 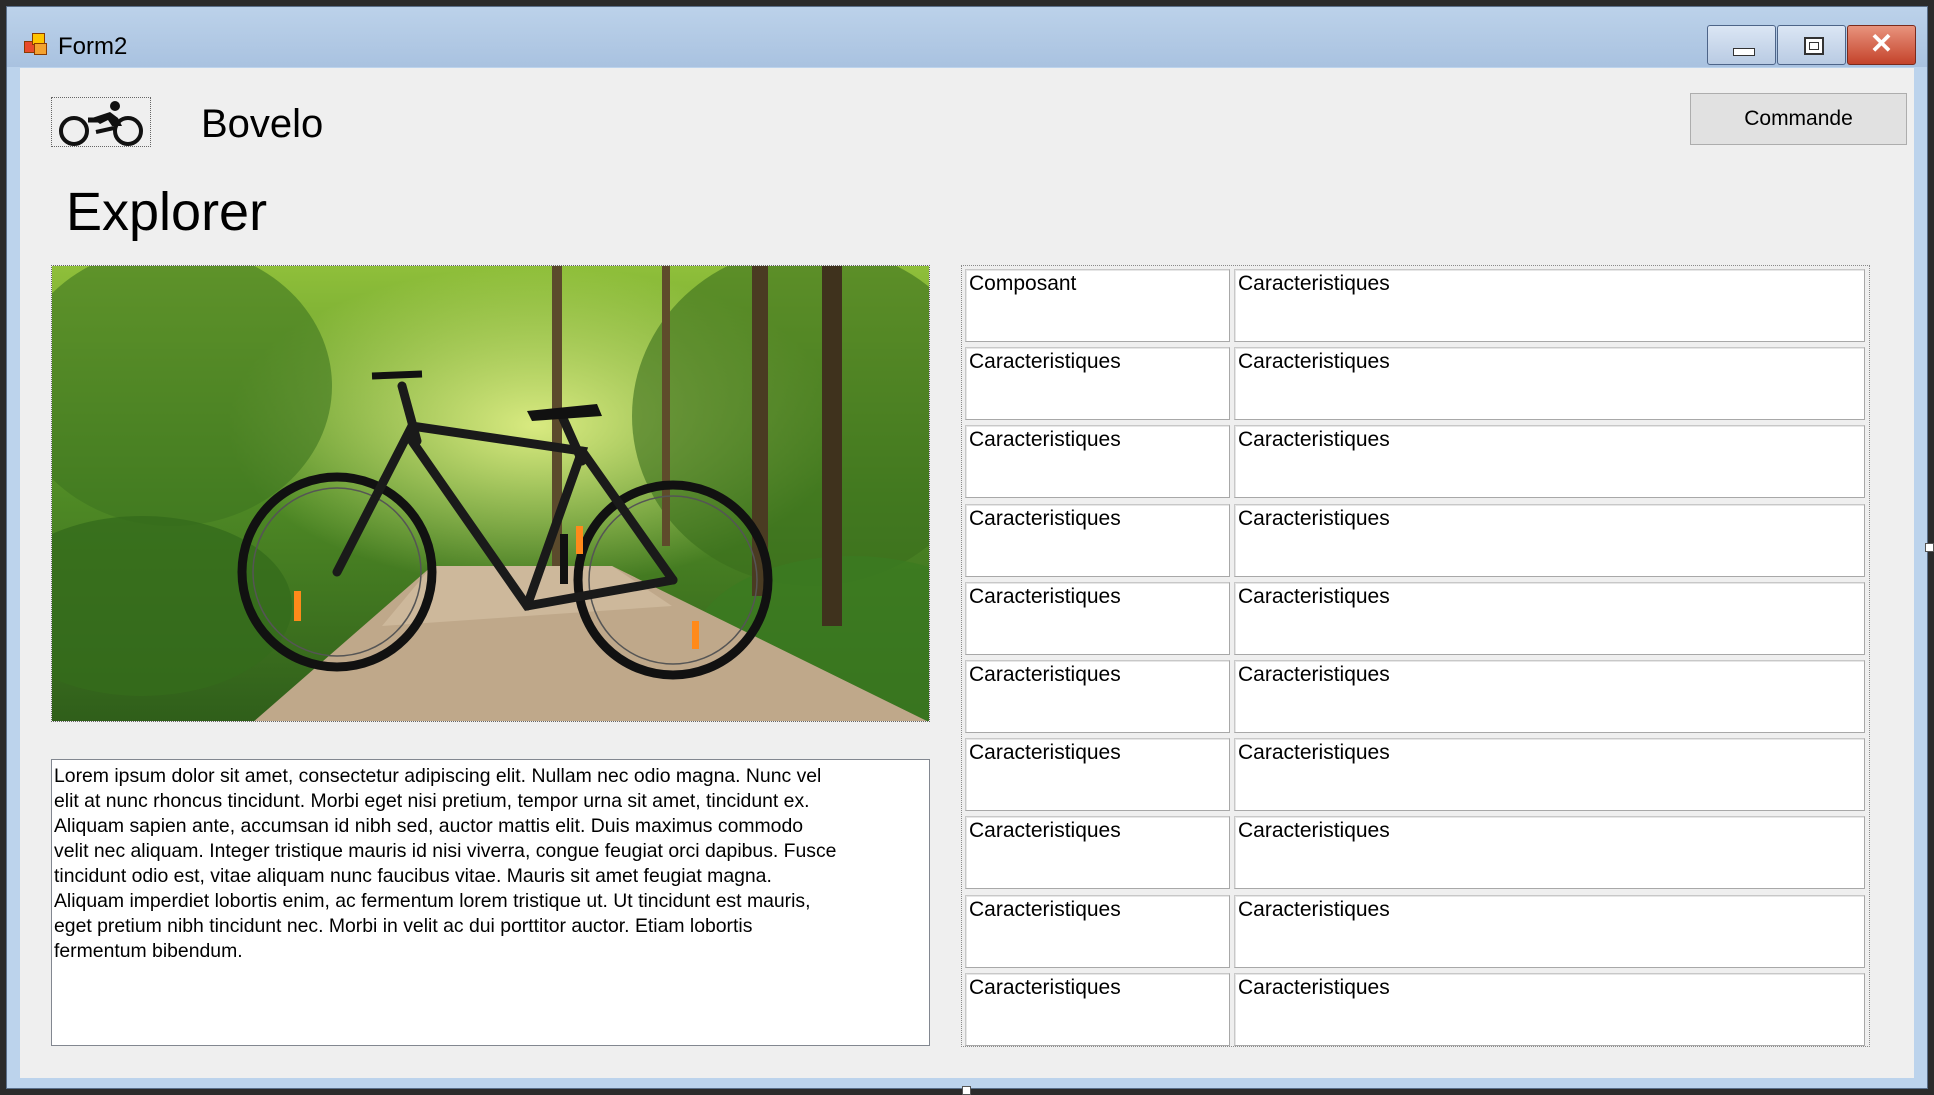 I want to click on commande-button: Commande, so click(x=1798, y=119).